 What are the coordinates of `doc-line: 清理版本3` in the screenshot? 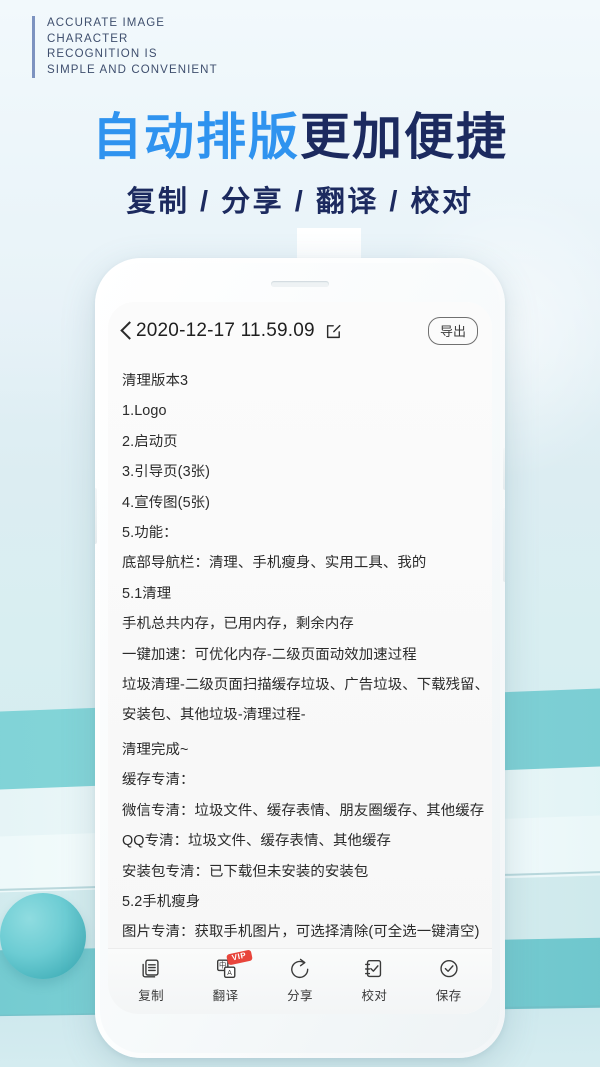 It's located at (155, 381).